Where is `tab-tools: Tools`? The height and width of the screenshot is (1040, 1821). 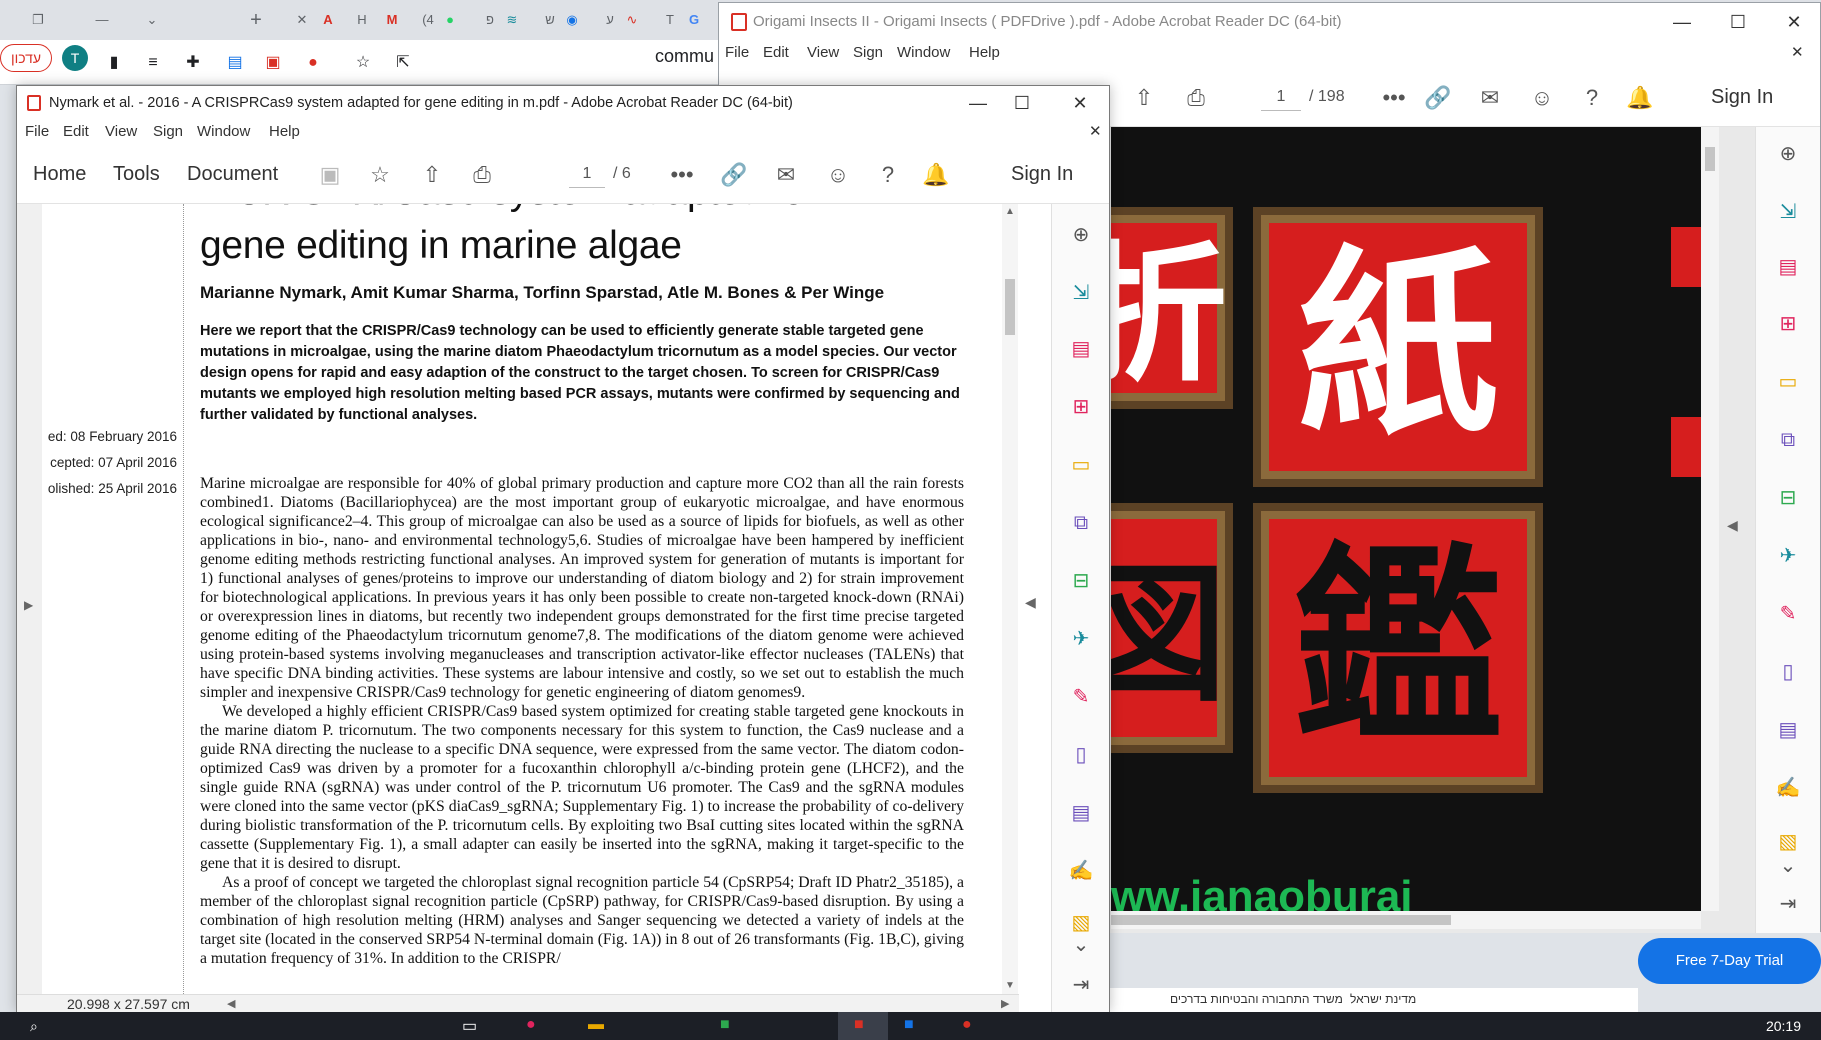 tab-tools: Tools is located at coordinates (136, 174).